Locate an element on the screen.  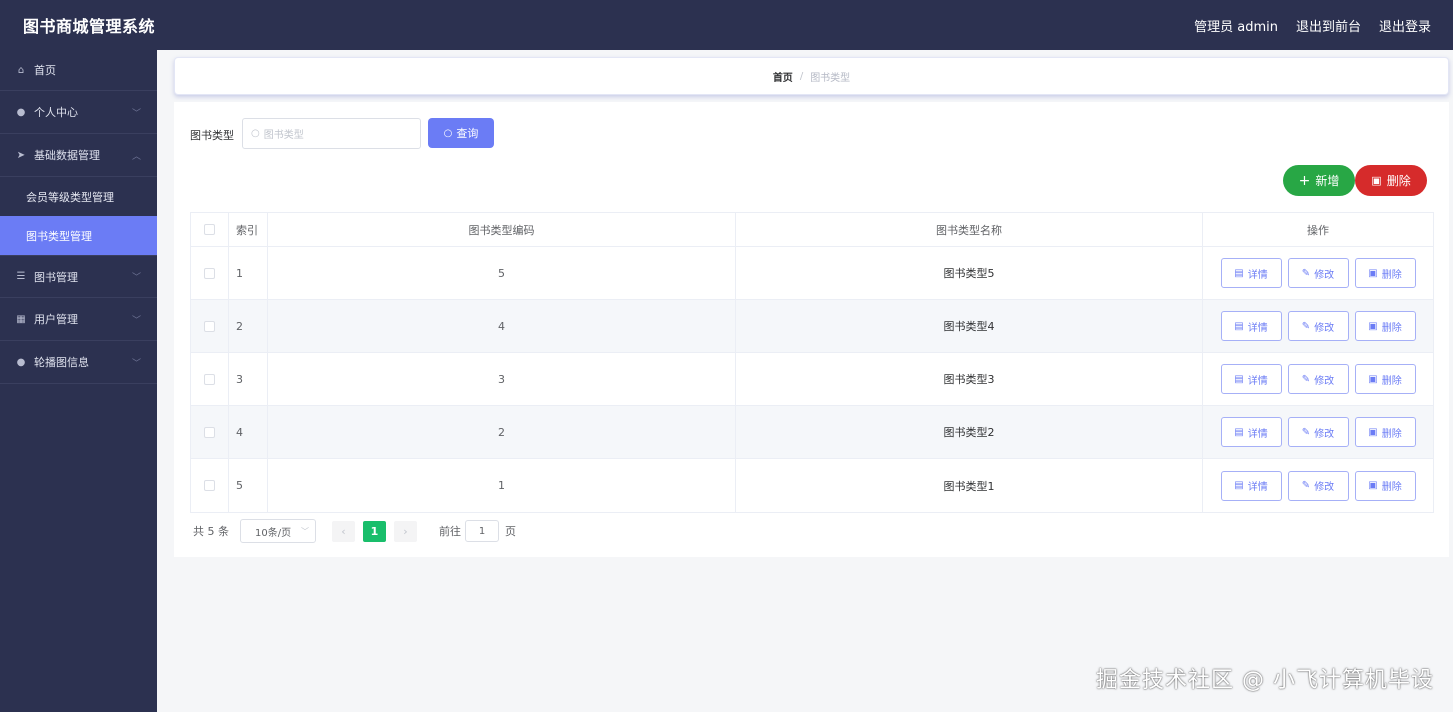
search-input: ○ 图书类型 is located at coordinates (331, 133).